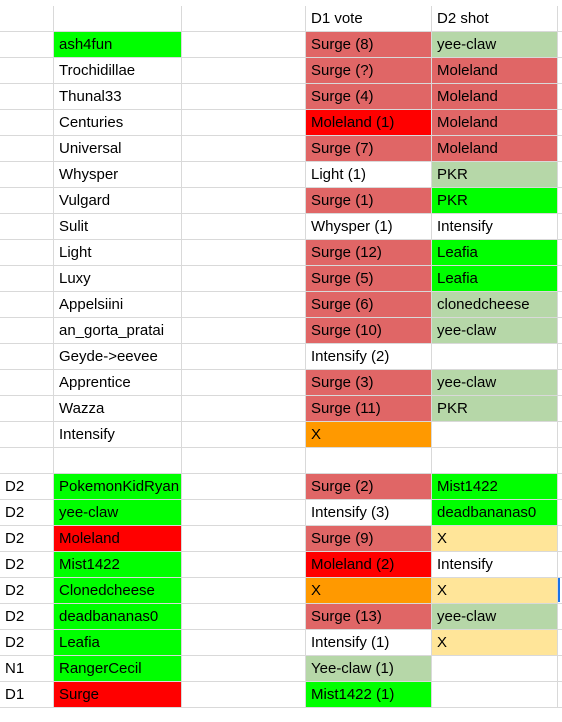  Describe the element at coordinates (369, 539) in the screenshot. I see `d1-vote-cell: Surge (9)` at that location.